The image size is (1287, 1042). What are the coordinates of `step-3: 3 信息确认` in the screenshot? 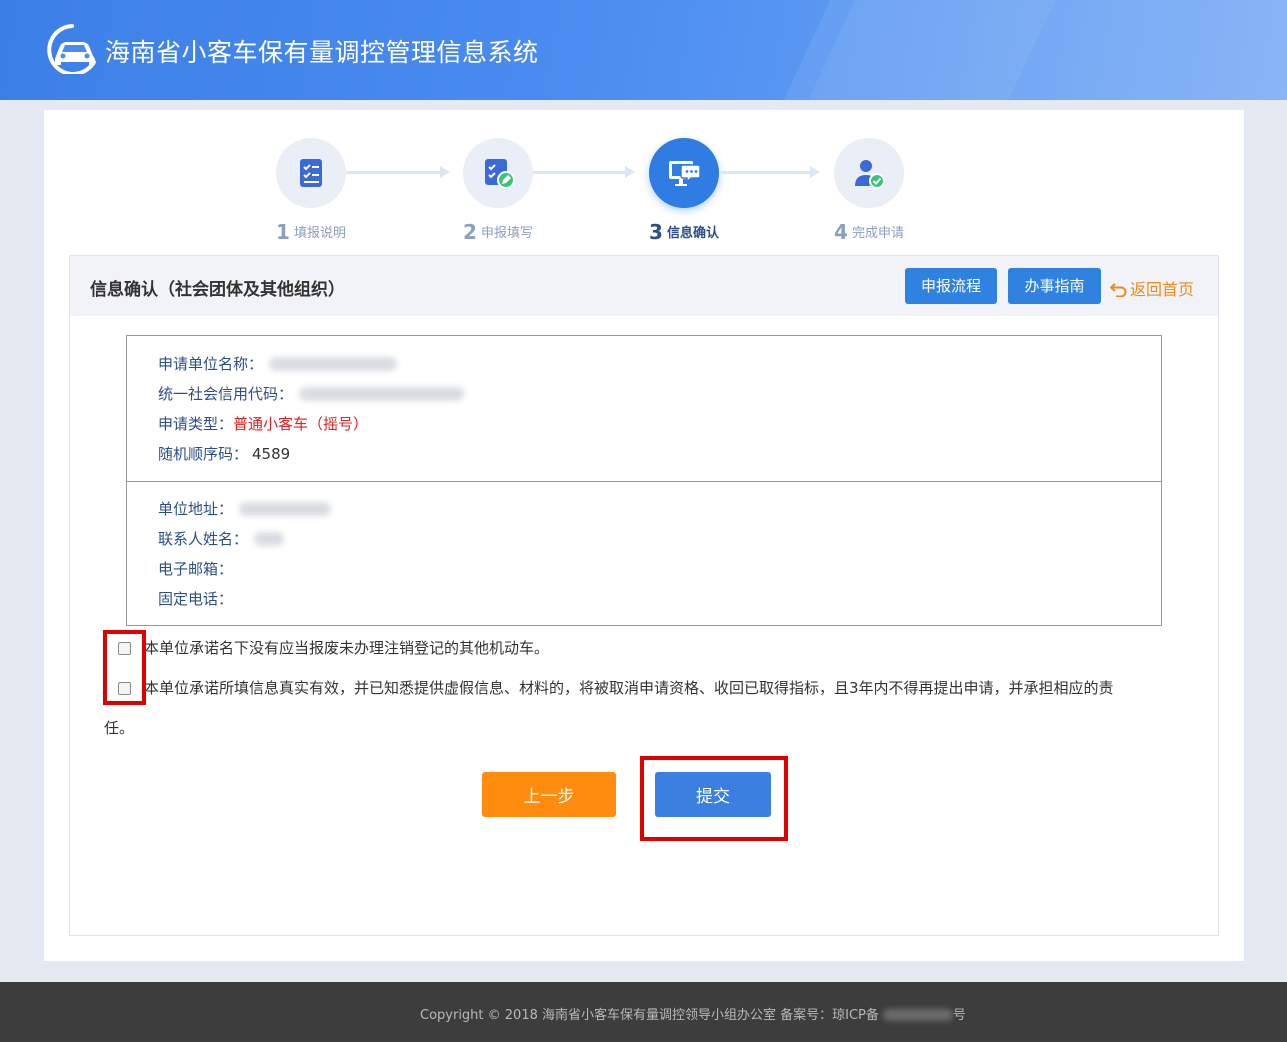 It's located at (684, 191).